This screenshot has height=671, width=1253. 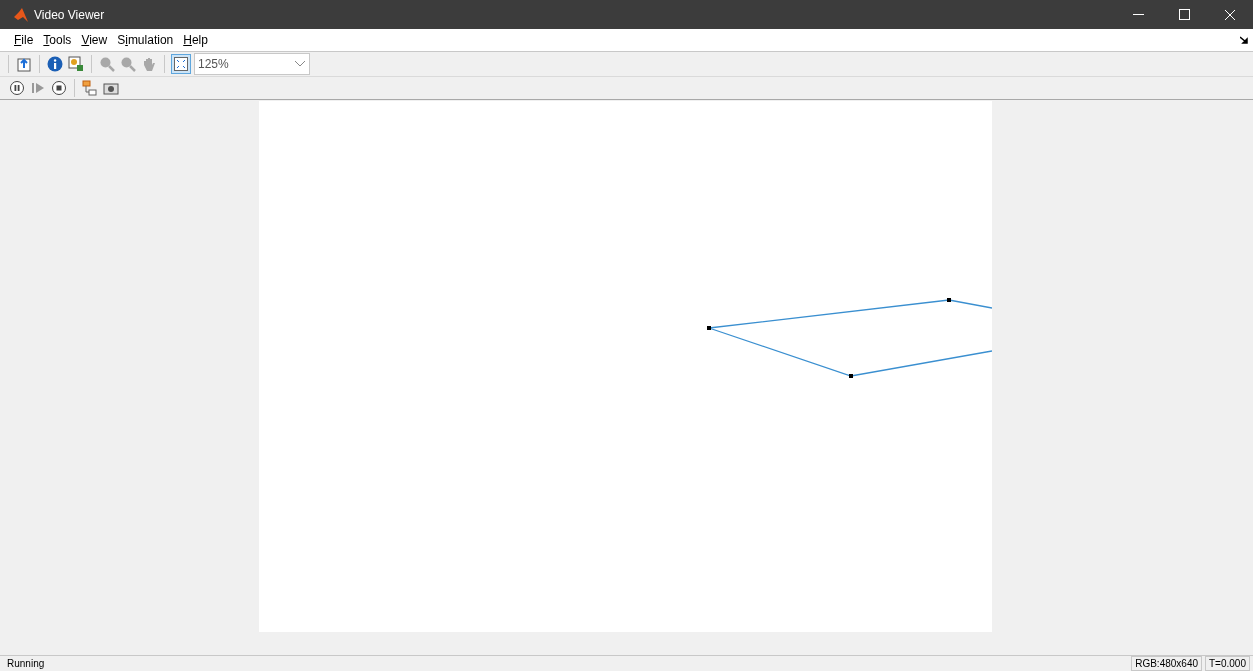 I want to click on menu-item: Tools, so click(x=57, y=40).